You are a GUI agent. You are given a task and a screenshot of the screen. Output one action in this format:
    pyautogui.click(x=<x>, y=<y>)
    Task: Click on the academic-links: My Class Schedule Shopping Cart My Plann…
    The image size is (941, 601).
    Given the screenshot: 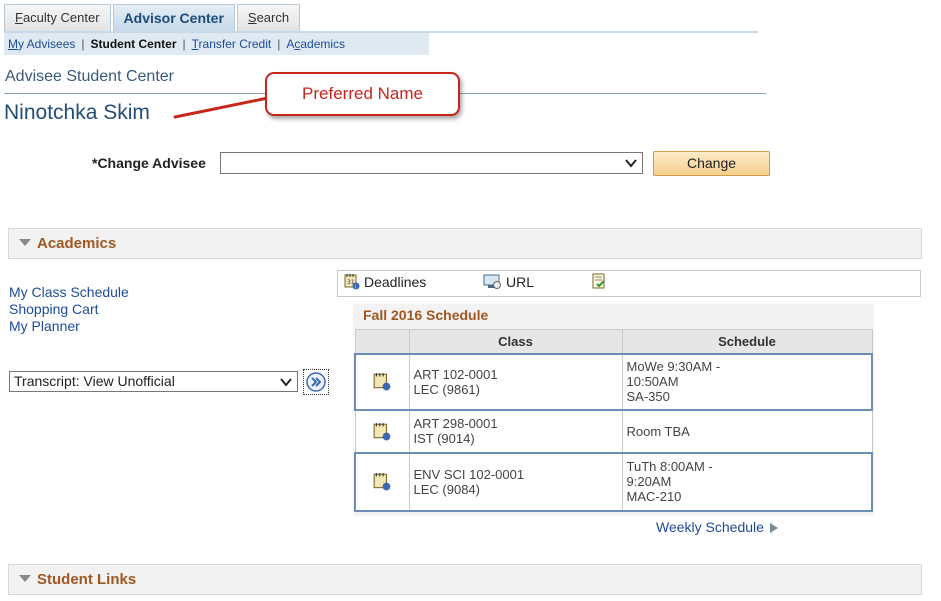 What is the action you would take?
    pyautogui.click(x=69, y=309)
    